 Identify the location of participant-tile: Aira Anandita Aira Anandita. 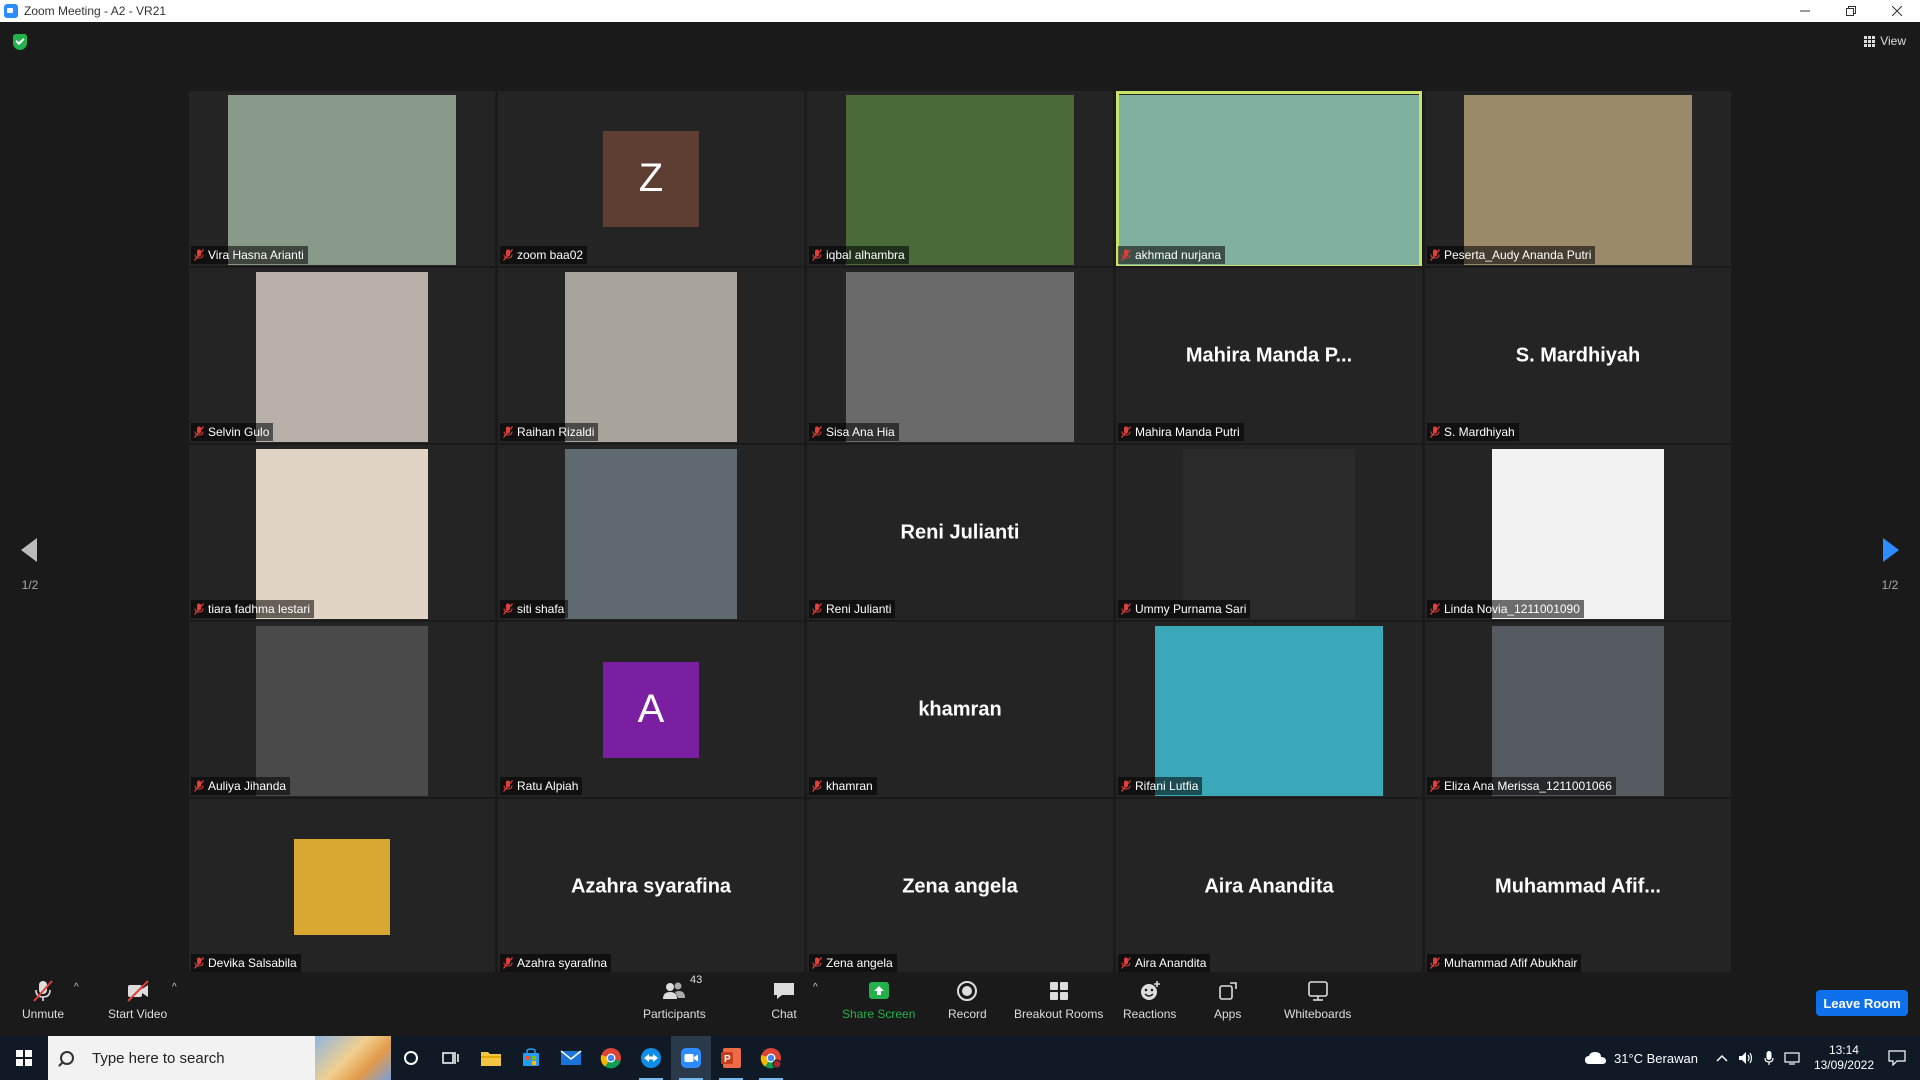
(1269, 886).